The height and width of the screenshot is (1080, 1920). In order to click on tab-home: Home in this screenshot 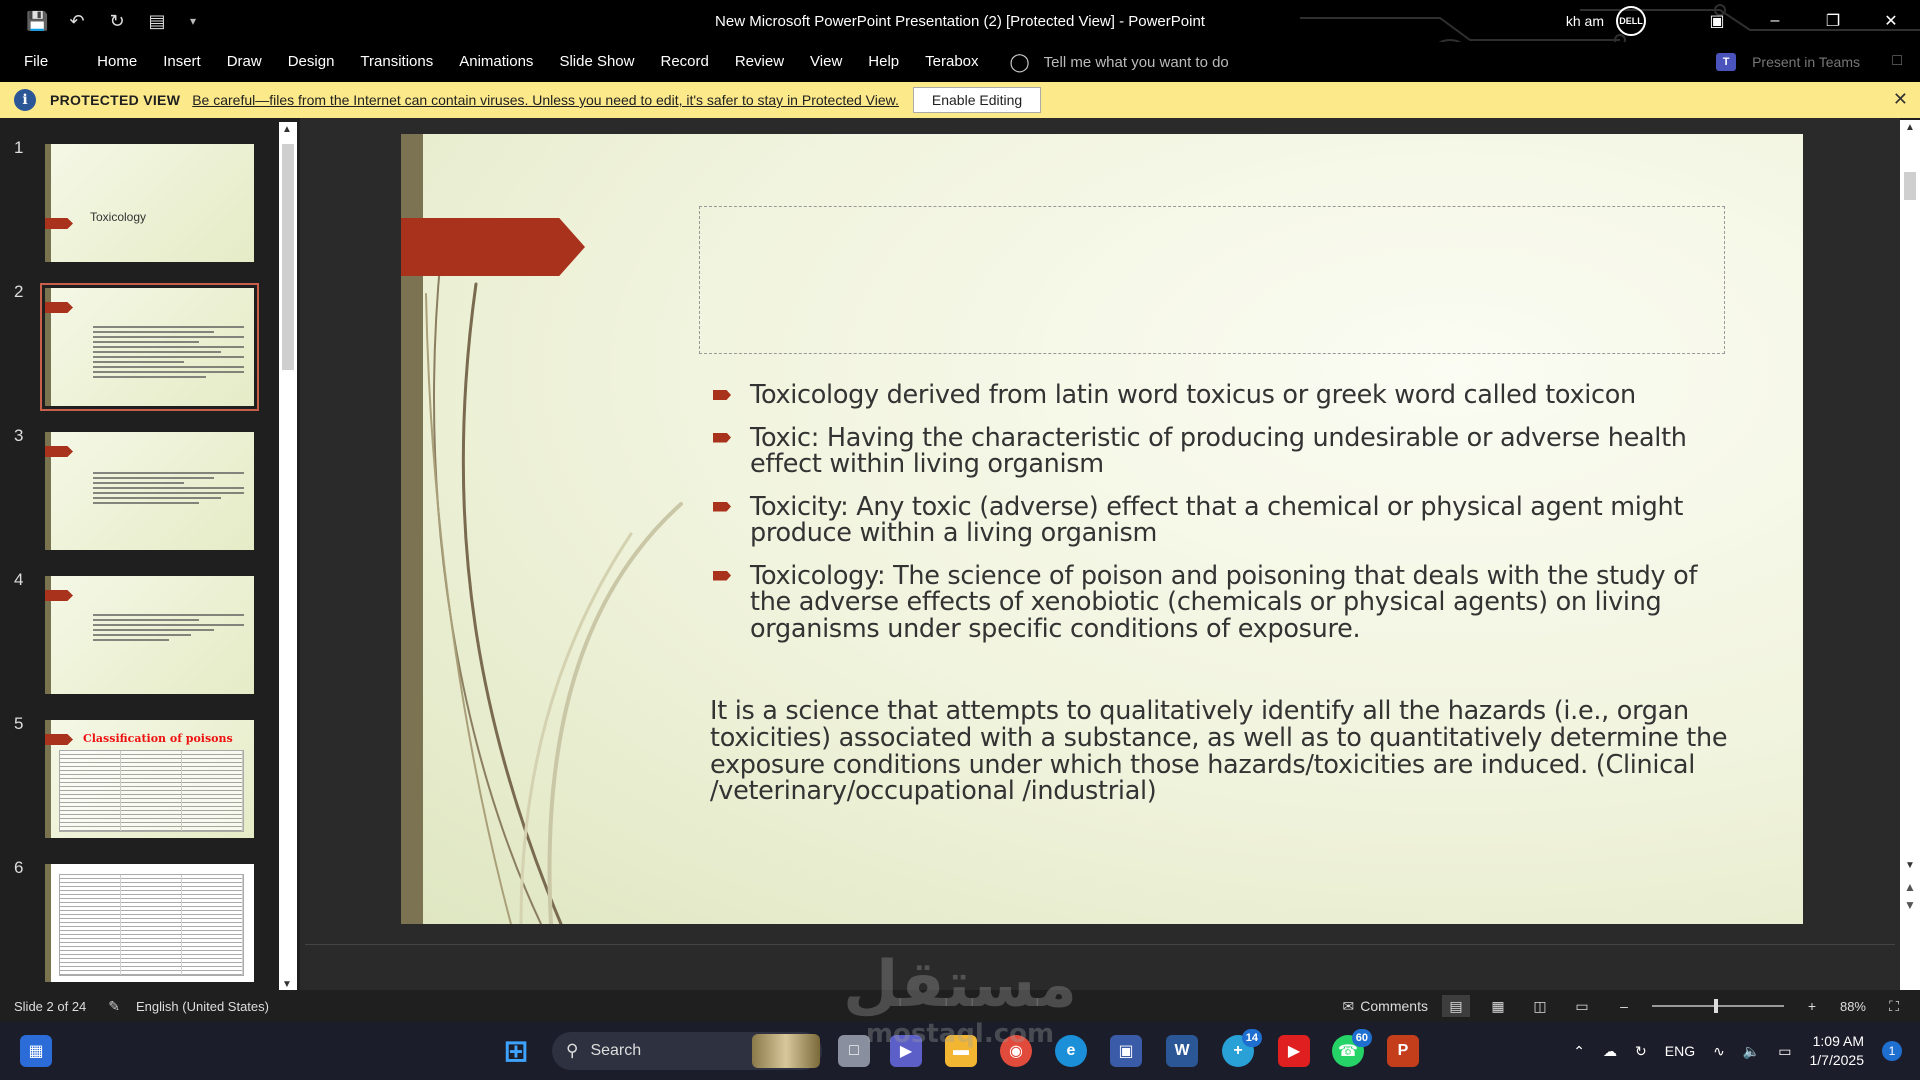, I will do `click(117, 62)`.